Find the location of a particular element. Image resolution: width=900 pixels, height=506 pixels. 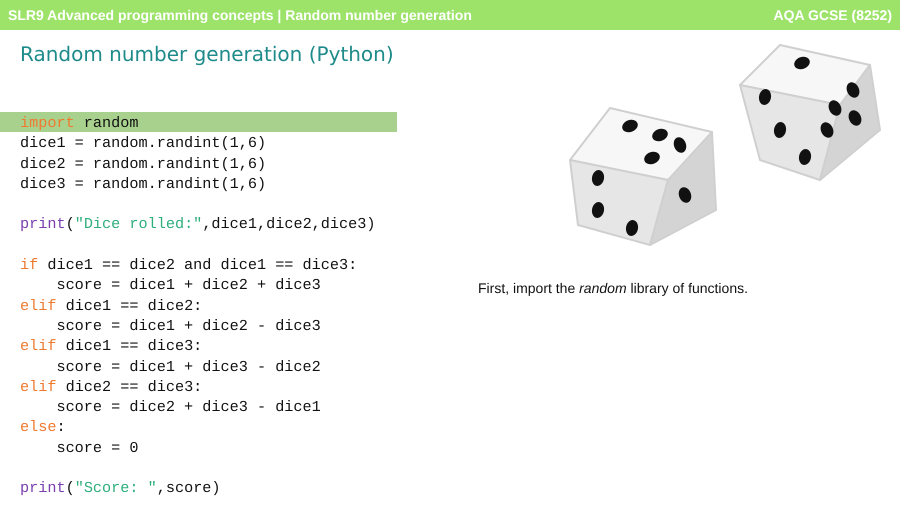

code-line: score = dice1 + dice3 - dice2 is located at coordinates (188, 367).